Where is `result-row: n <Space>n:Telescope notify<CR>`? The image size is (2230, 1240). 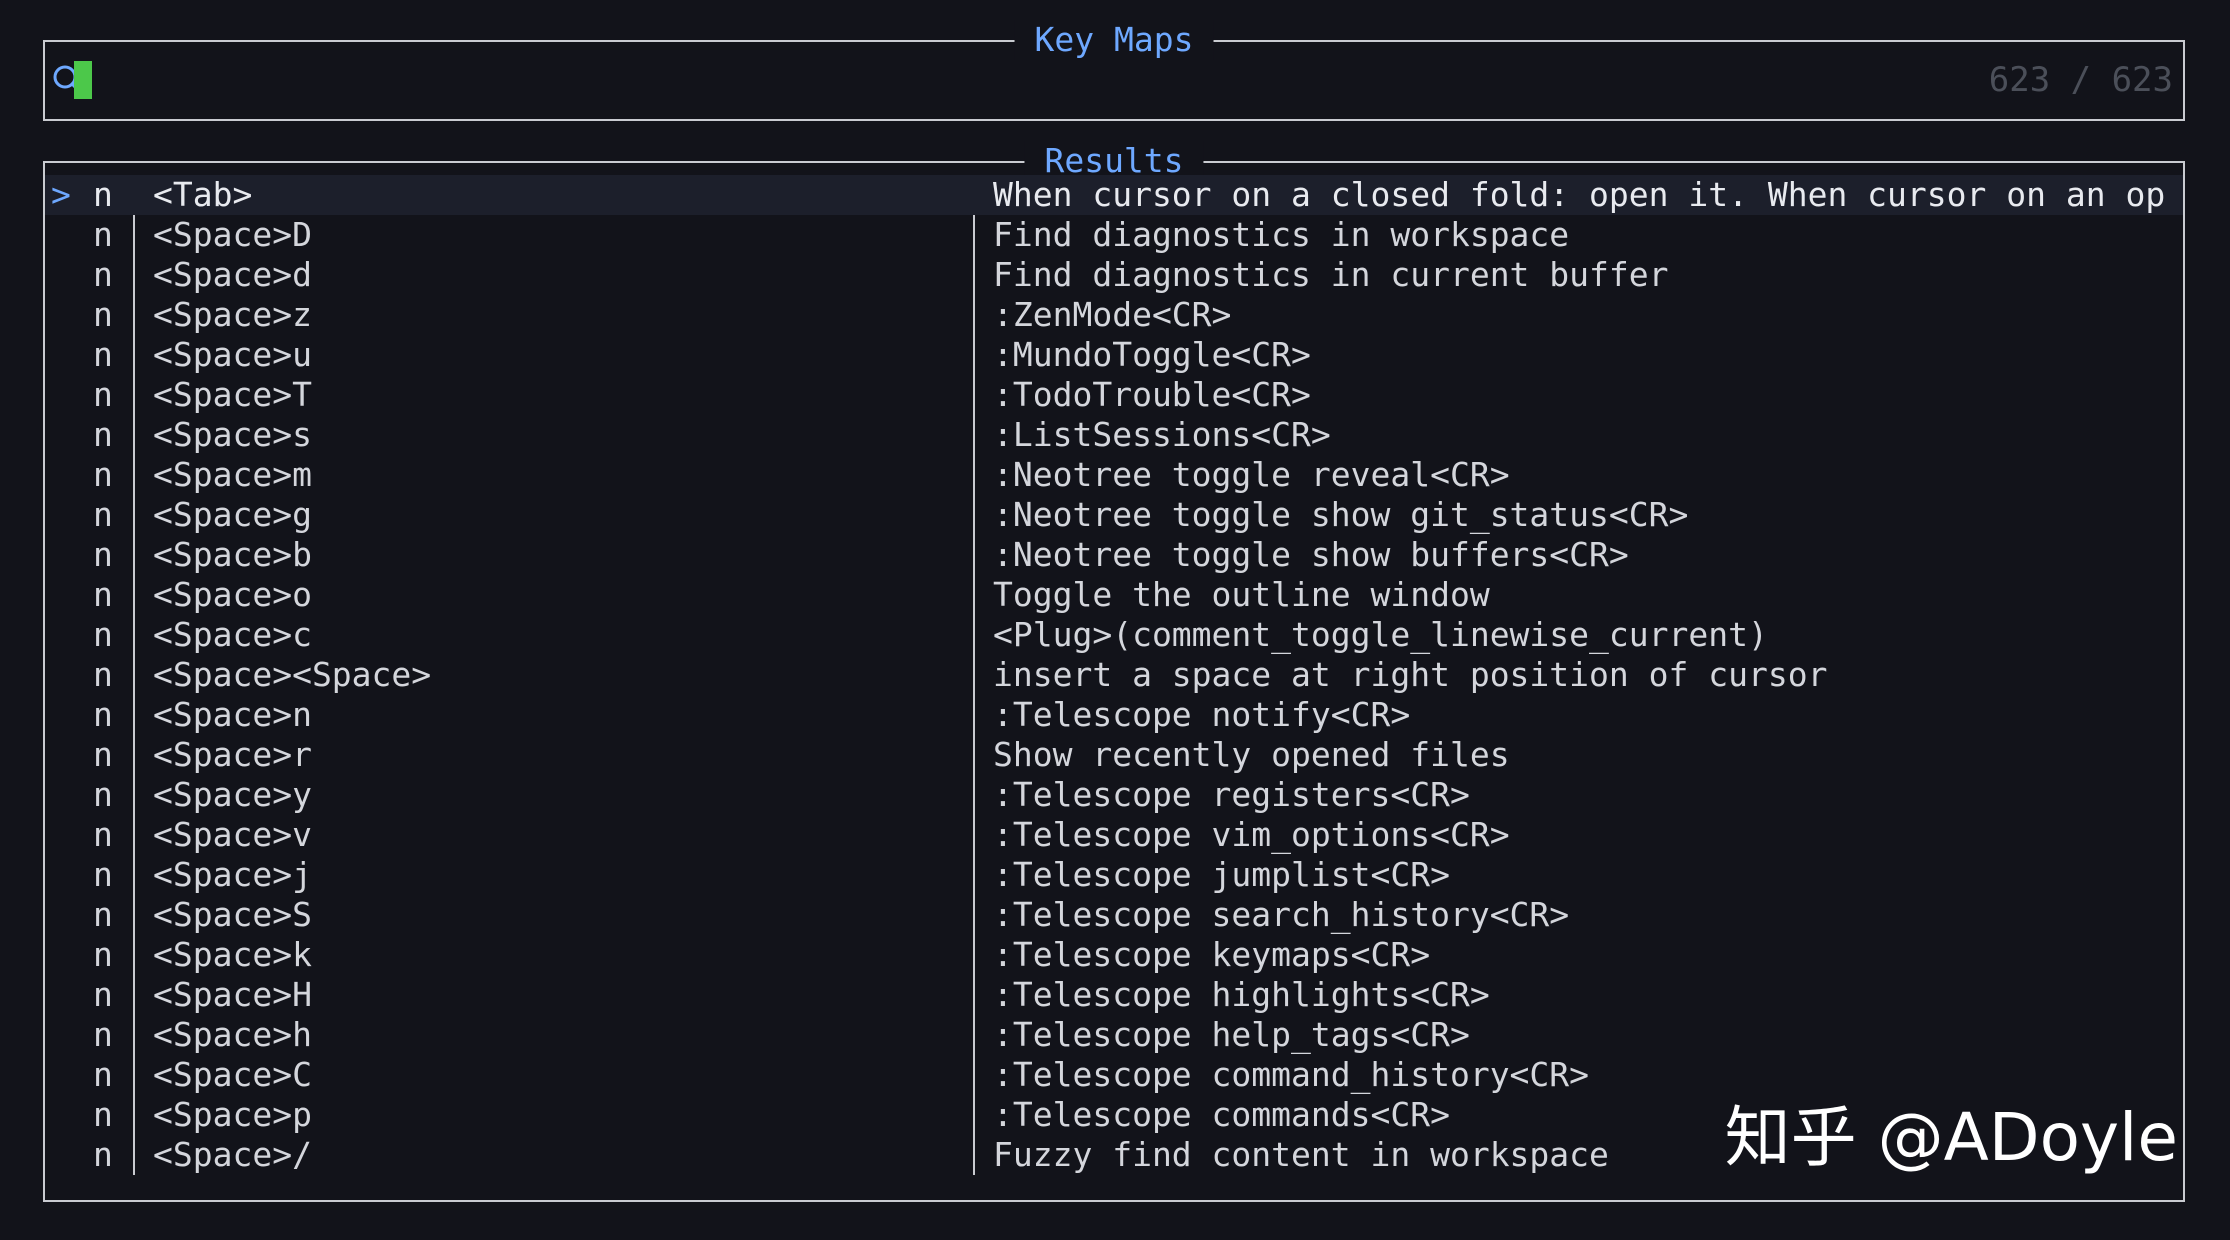
result-row: n <Space>n:Telescope notify<CR> is located at coordinates (1114, 715).